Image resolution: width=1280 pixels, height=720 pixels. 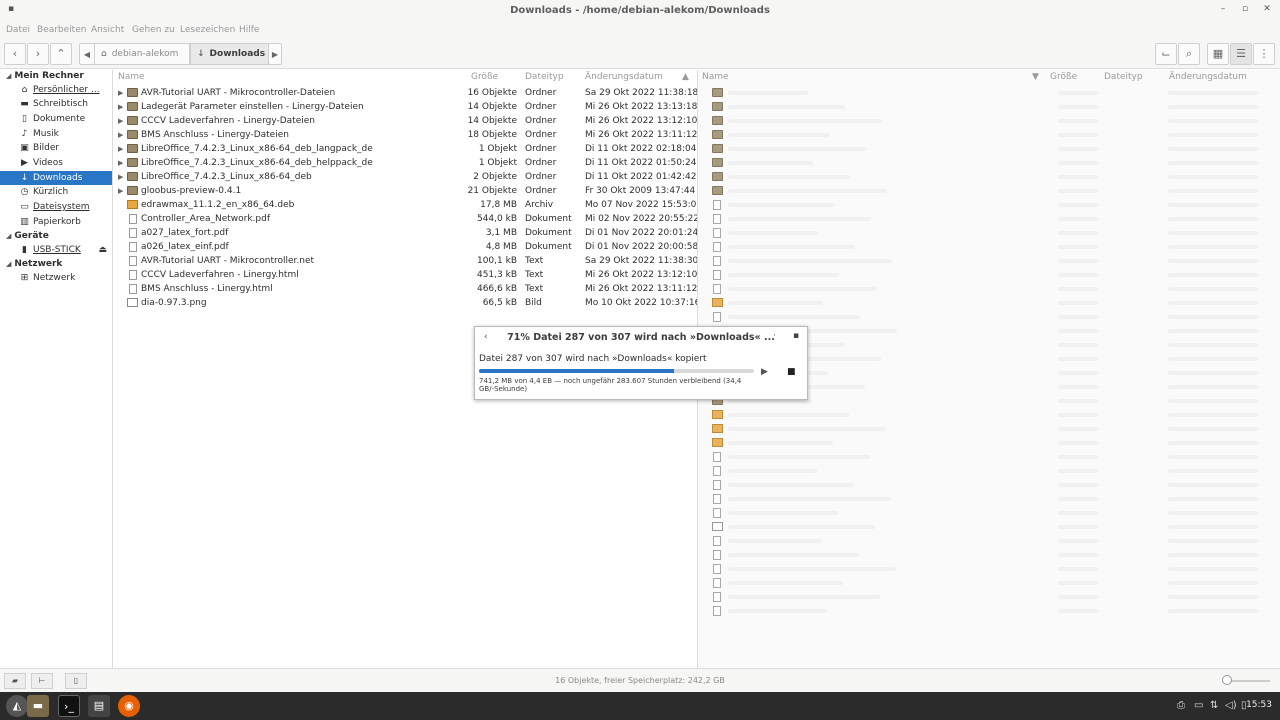 What do you see at coordinates (107, 30) in the screenshot?
I see `menu-ansicht: Ansicht` at bounding box center [107, 30].